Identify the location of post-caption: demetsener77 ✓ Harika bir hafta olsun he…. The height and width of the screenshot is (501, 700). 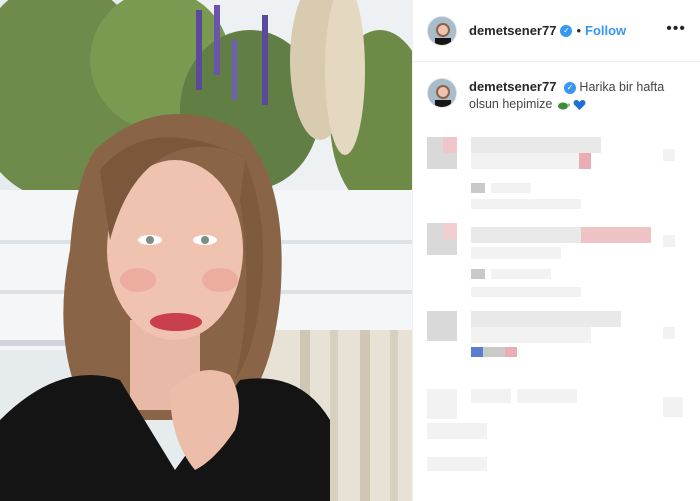
(556, 87).